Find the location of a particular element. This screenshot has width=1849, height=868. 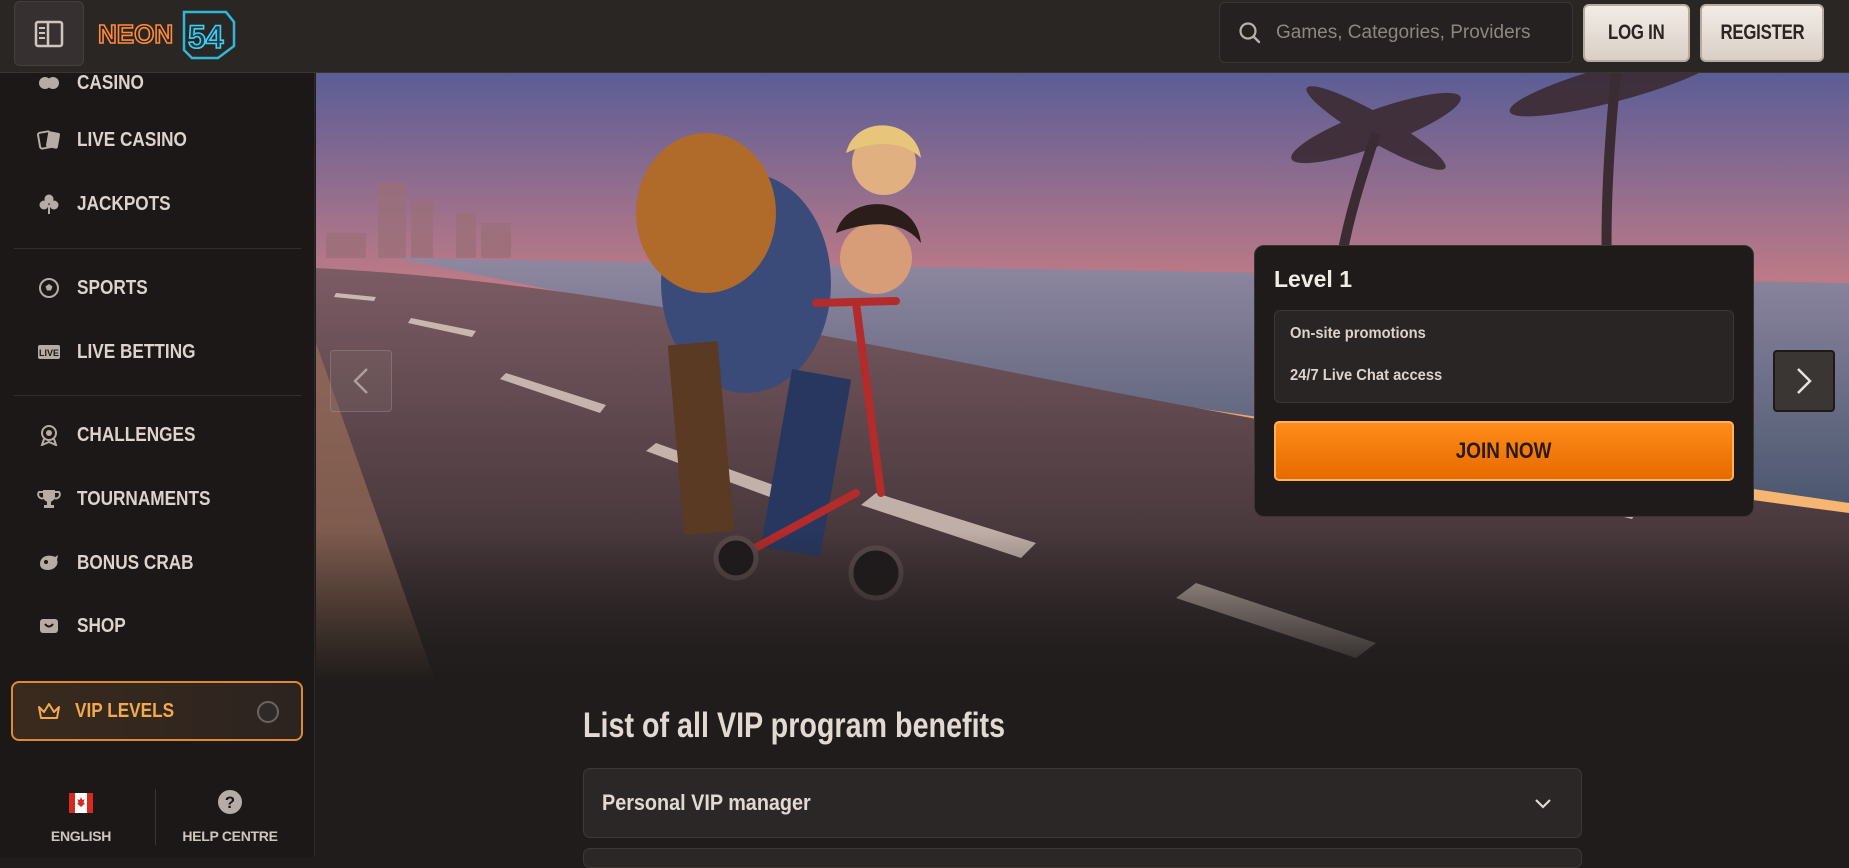

chevron-left-icon is located at coordinates (360, 381).